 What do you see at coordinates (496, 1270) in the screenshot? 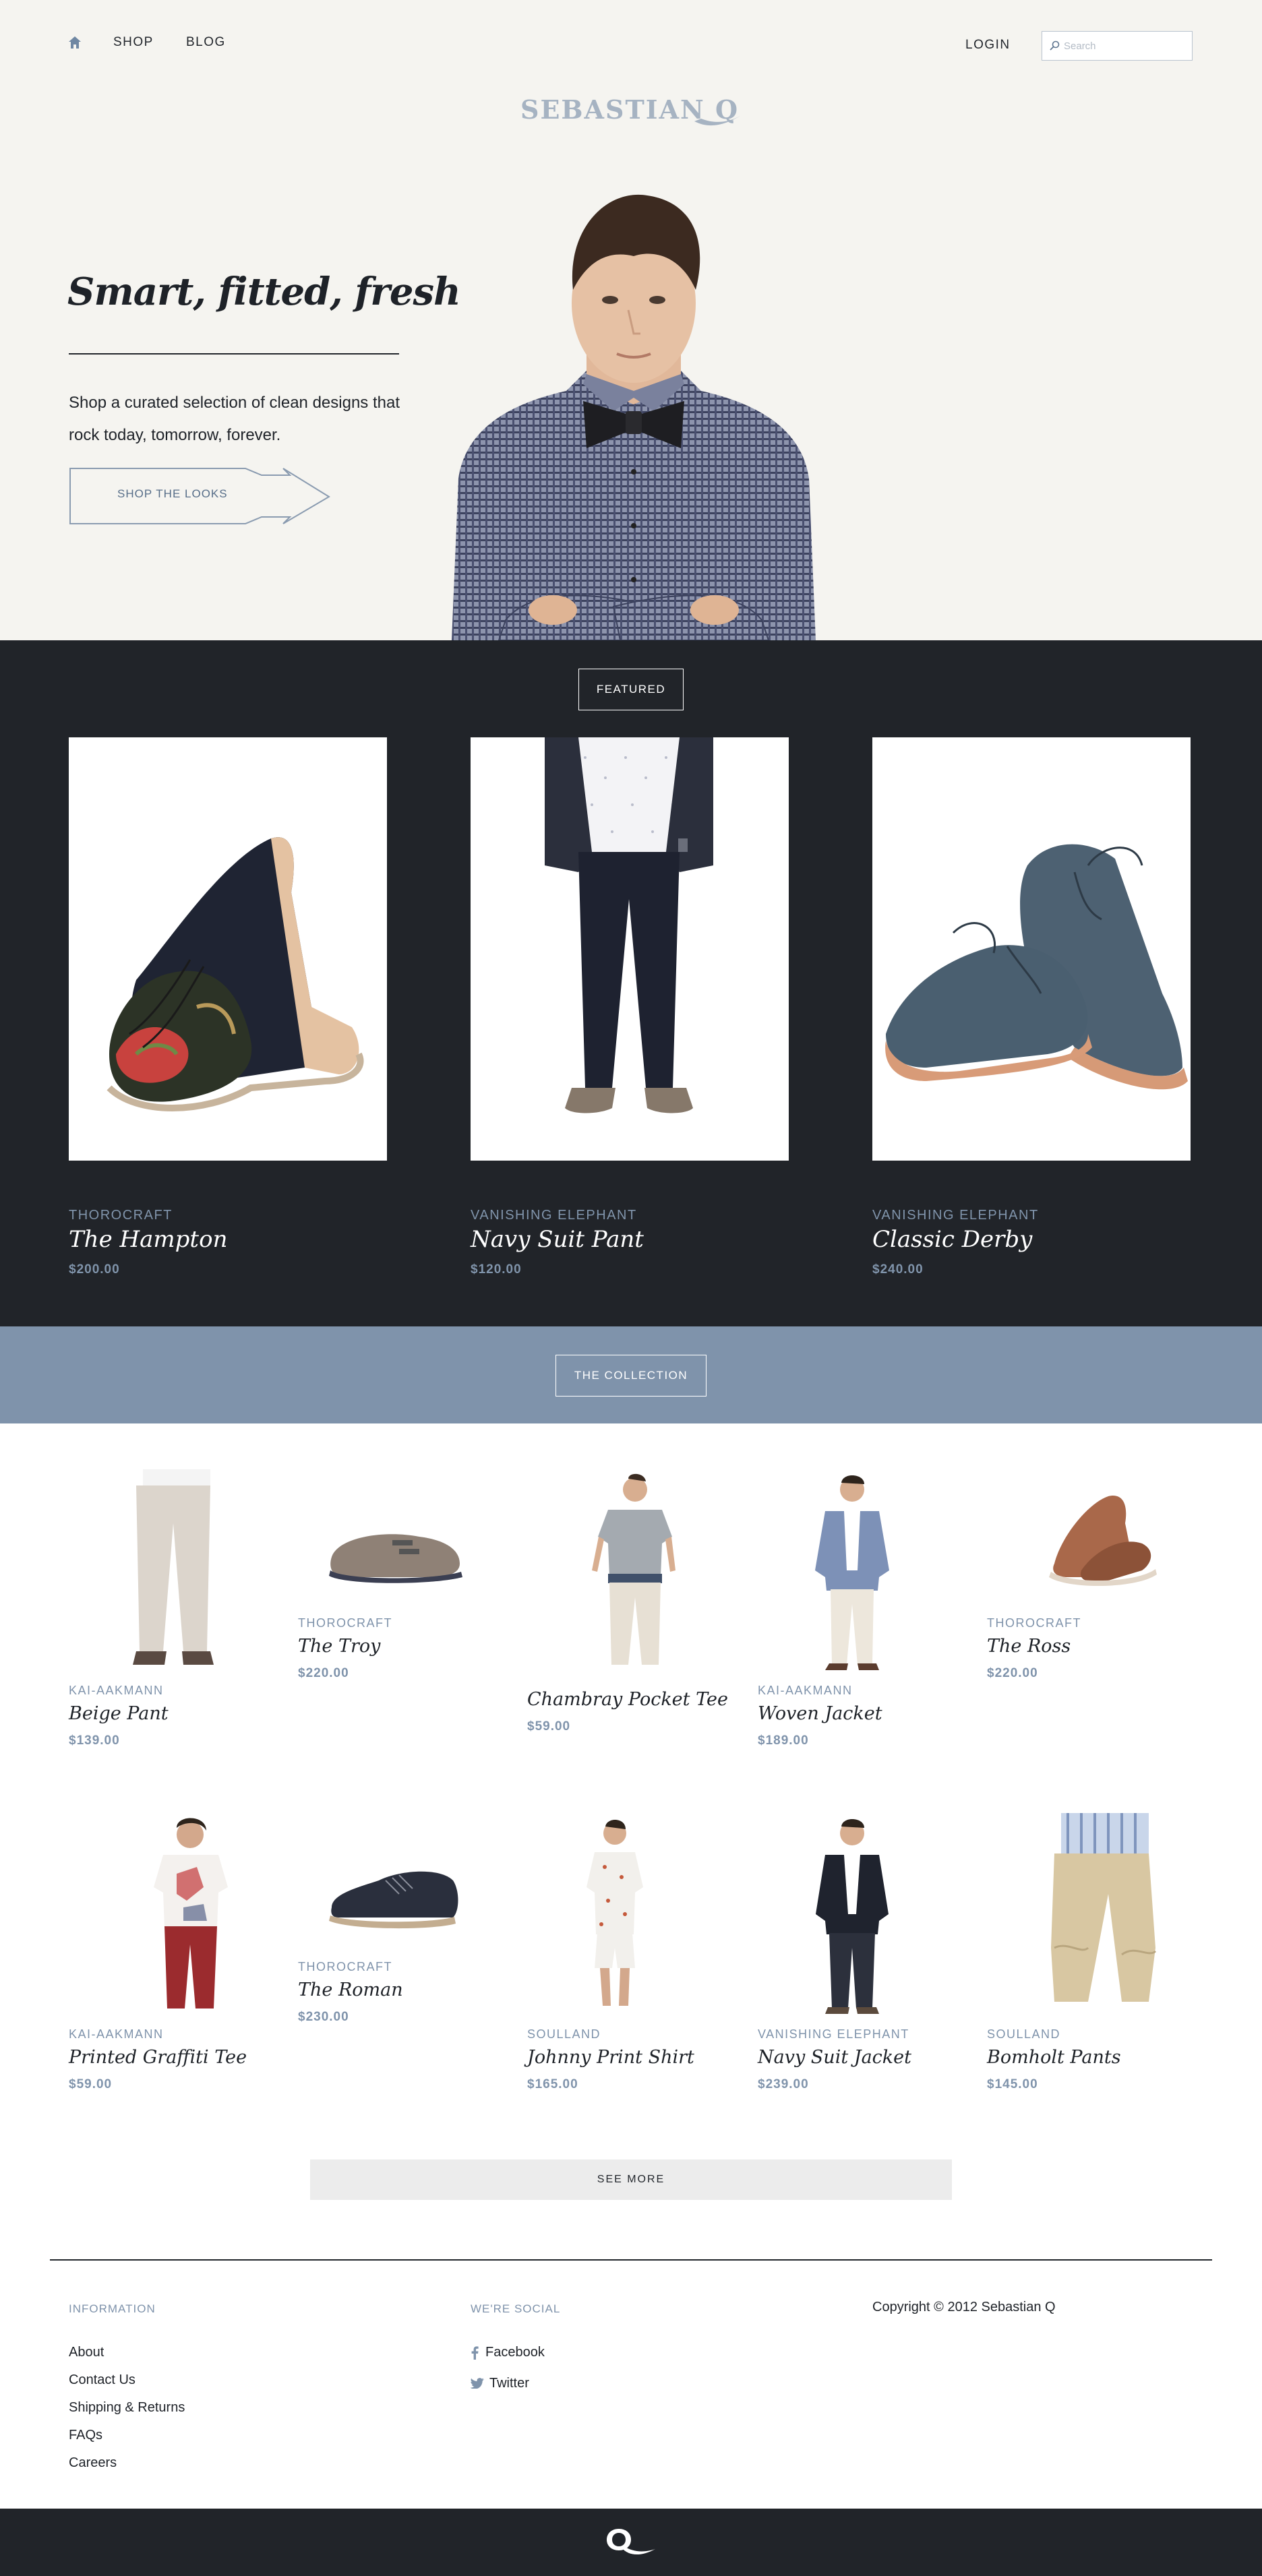
I see `product-price: $120.00` at bounding box center [496, 1270].